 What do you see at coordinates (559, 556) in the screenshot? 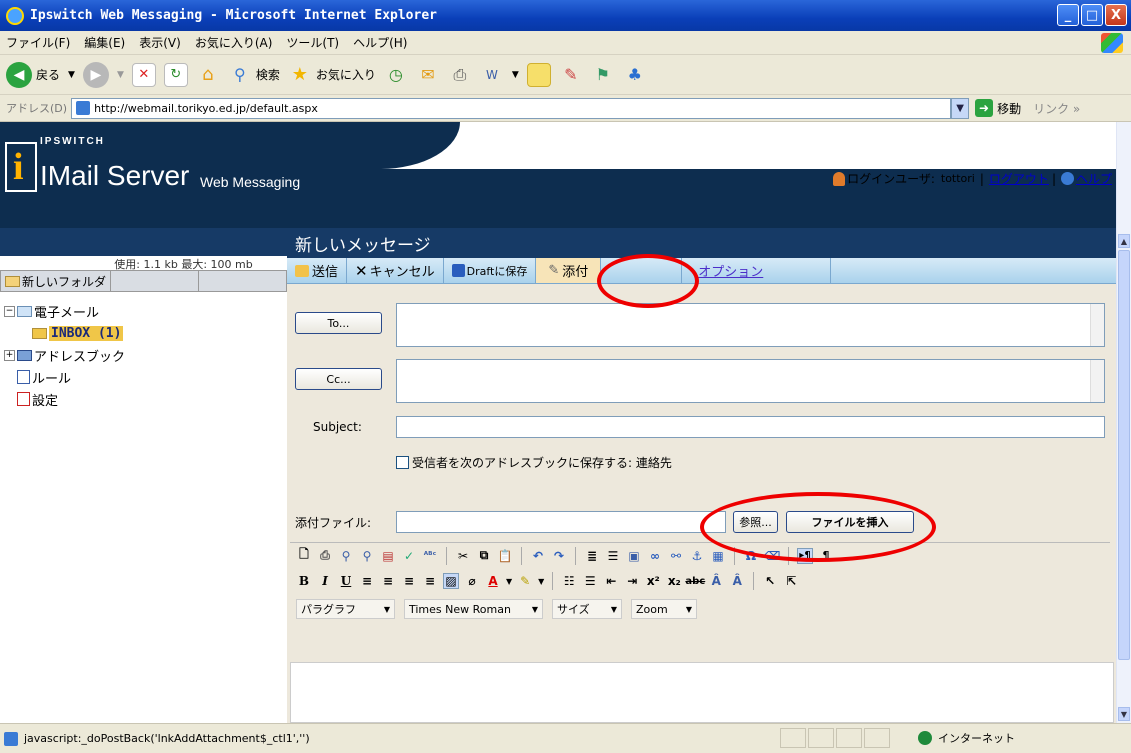
I see `redo-icon: ↷` at bounding box center [559, 556].